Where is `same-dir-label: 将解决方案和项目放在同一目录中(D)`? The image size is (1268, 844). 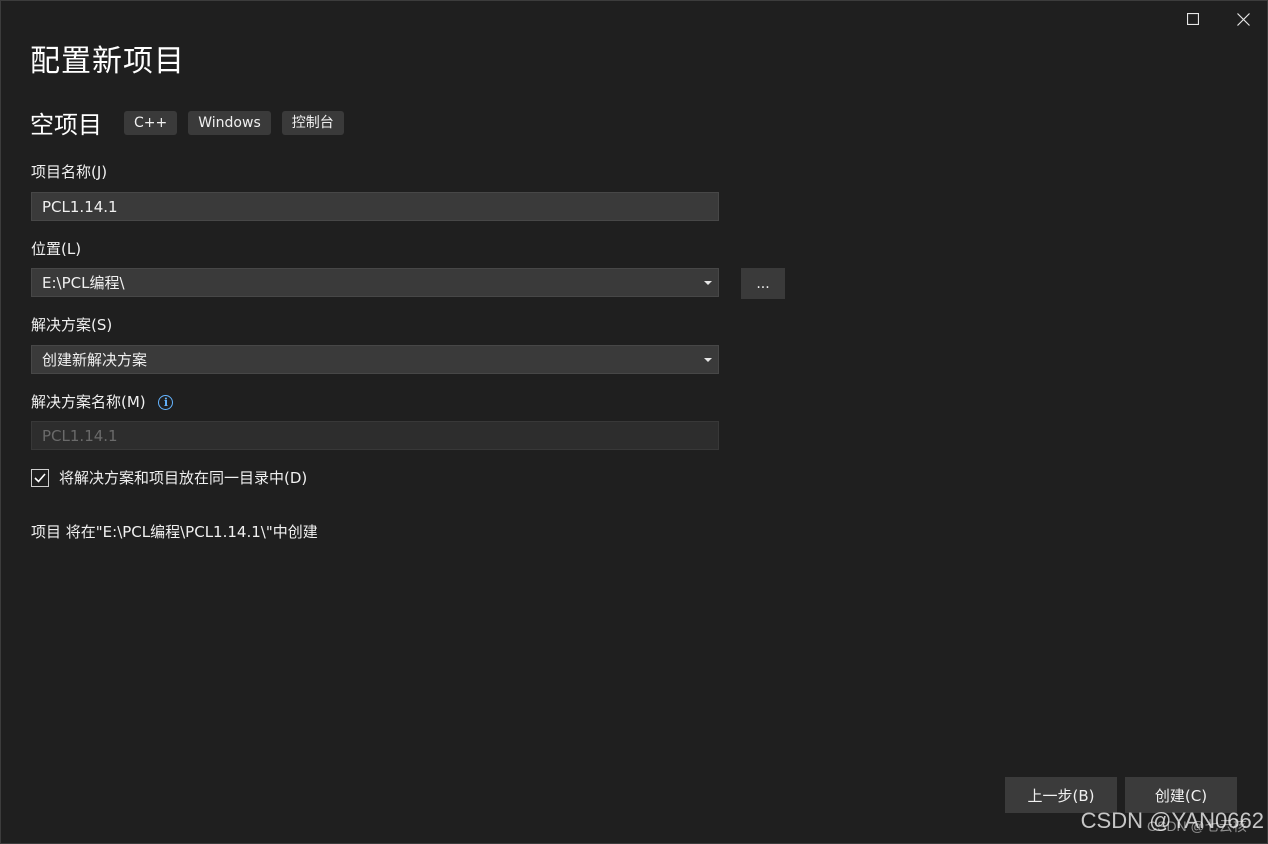 same-dir-label: 将解决方案和项目放在同一目录中(D) is located at coordinates (183, 478).